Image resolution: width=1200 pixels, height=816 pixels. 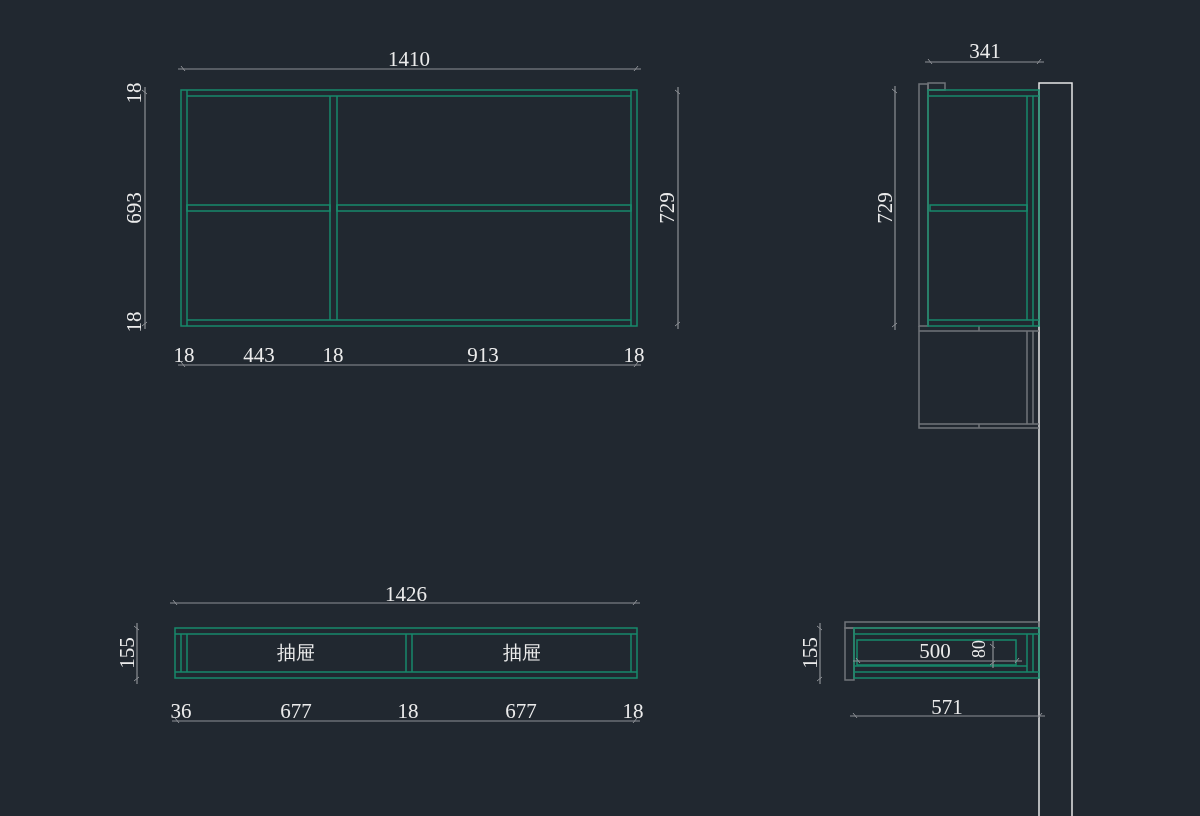 I want to click on dimension-text: 500, so click(x=935, y=651).